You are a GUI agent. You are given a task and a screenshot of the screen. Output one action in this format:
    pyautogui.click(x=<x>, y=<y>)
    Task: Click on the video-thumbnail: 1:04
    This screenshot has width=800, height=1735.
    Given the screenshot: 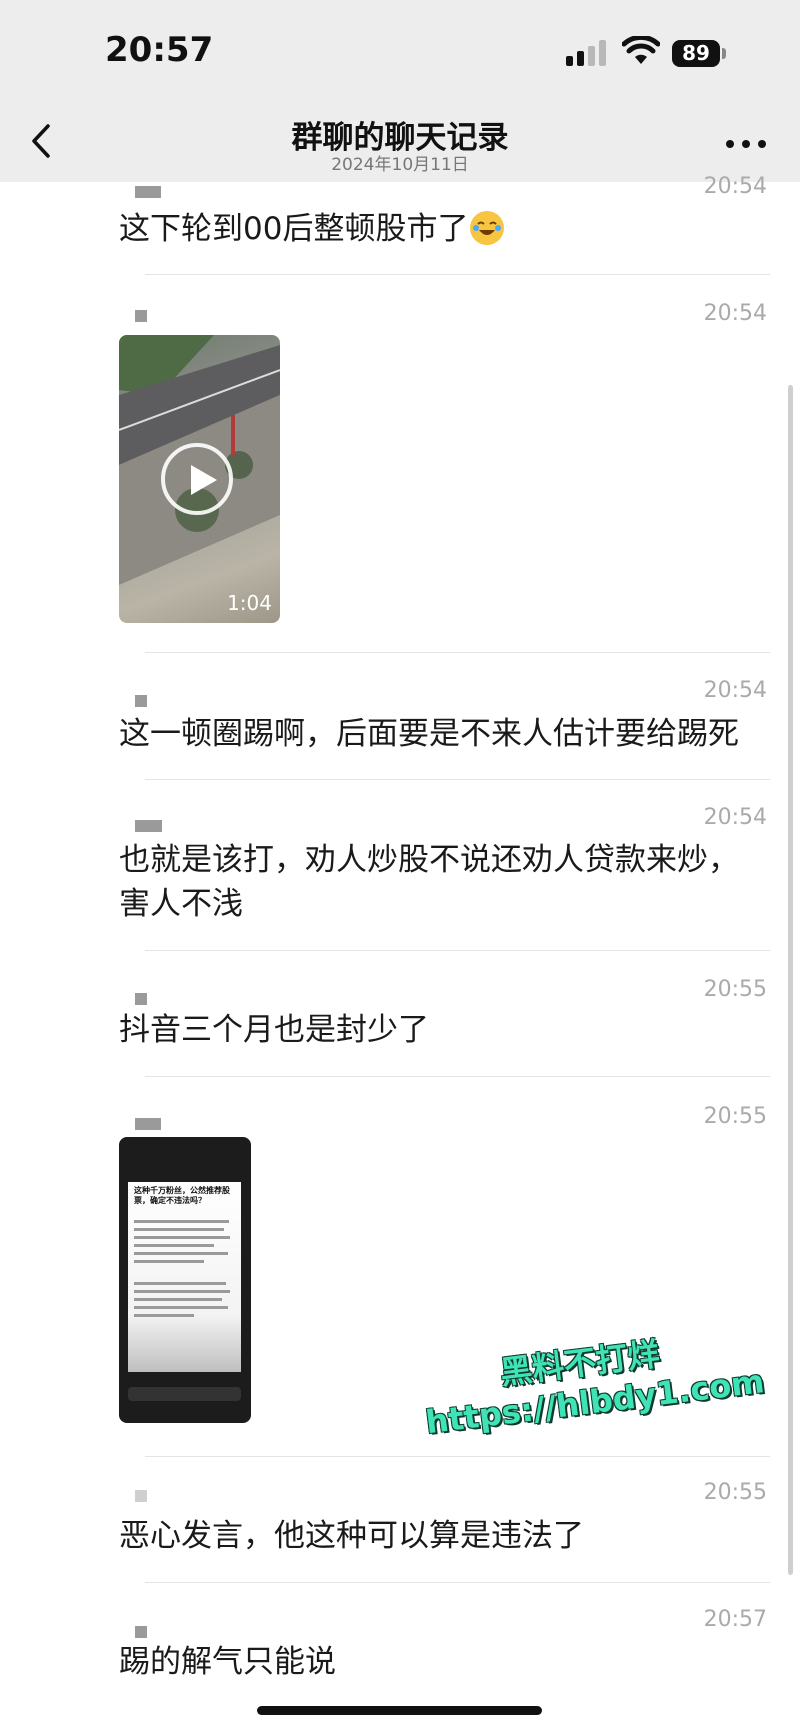 What is the action you would take?
    pyautogui.click(x=199, y=479)
    